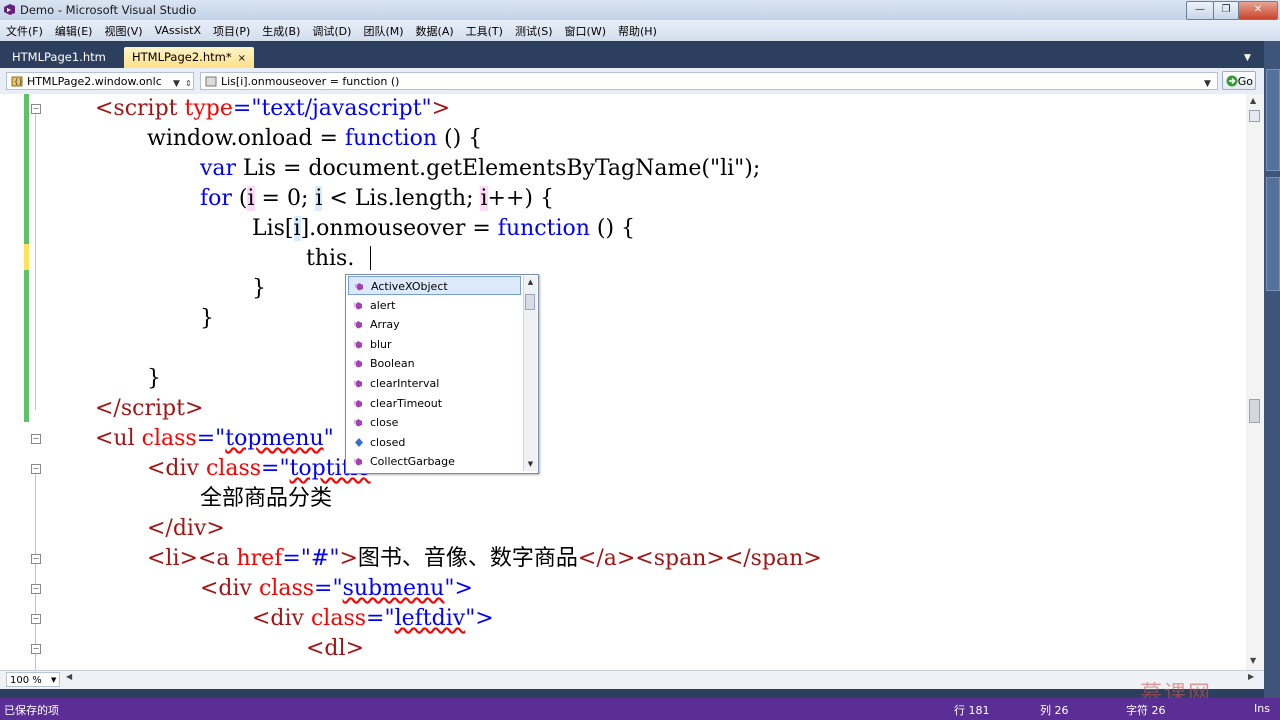 Image resolution: width=1280 pixels, height=720 pixels. I want to click on code-line: this., so click(330, 258).